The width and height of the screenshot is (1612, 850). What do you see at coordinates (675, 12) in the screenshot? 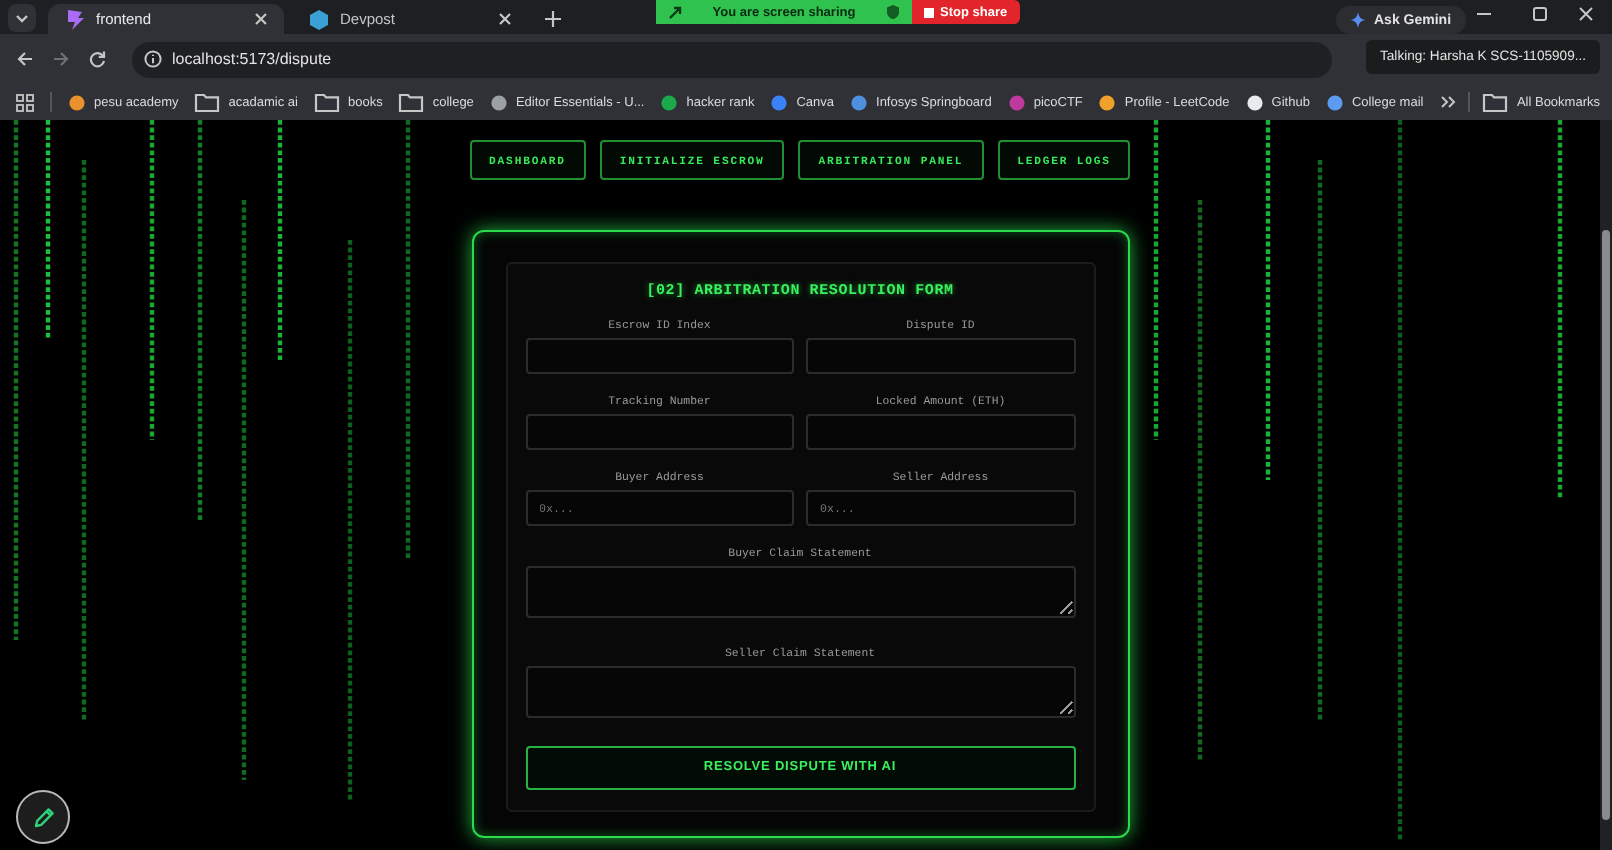
I see `share-icon` at bounding box center [675, 12].